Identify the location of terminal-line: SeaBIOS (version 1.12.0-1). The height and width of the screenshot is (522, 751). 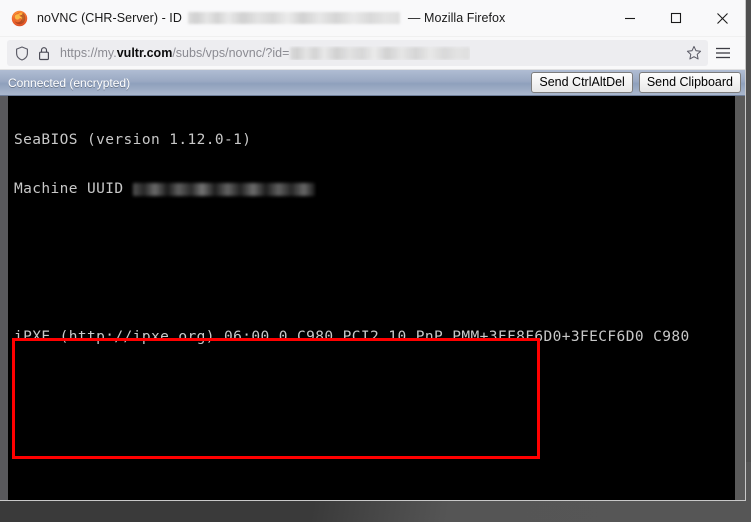
(133, 139).